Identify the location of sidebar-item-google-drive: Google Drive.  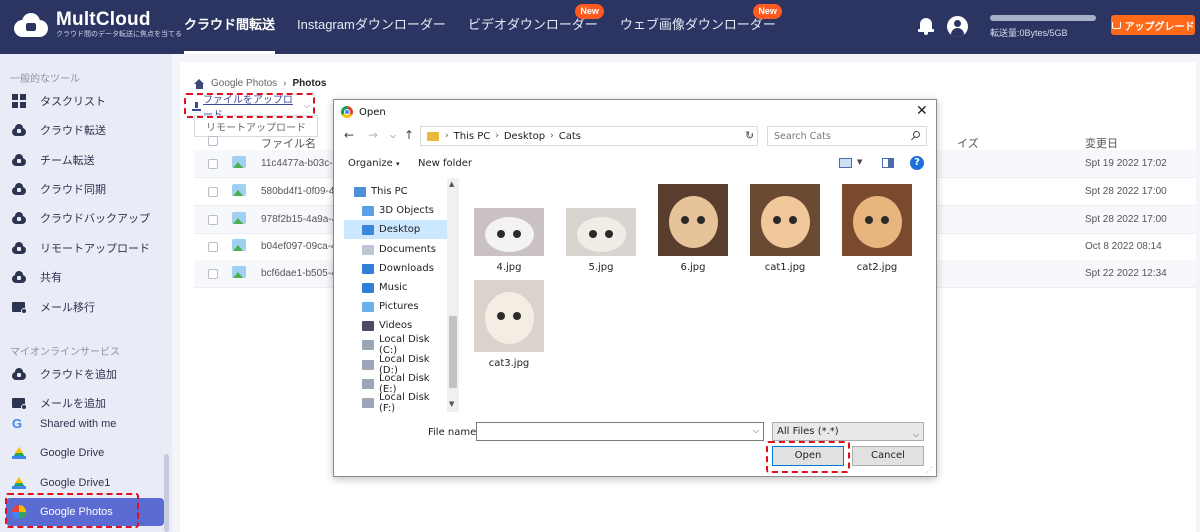
(86, 453).